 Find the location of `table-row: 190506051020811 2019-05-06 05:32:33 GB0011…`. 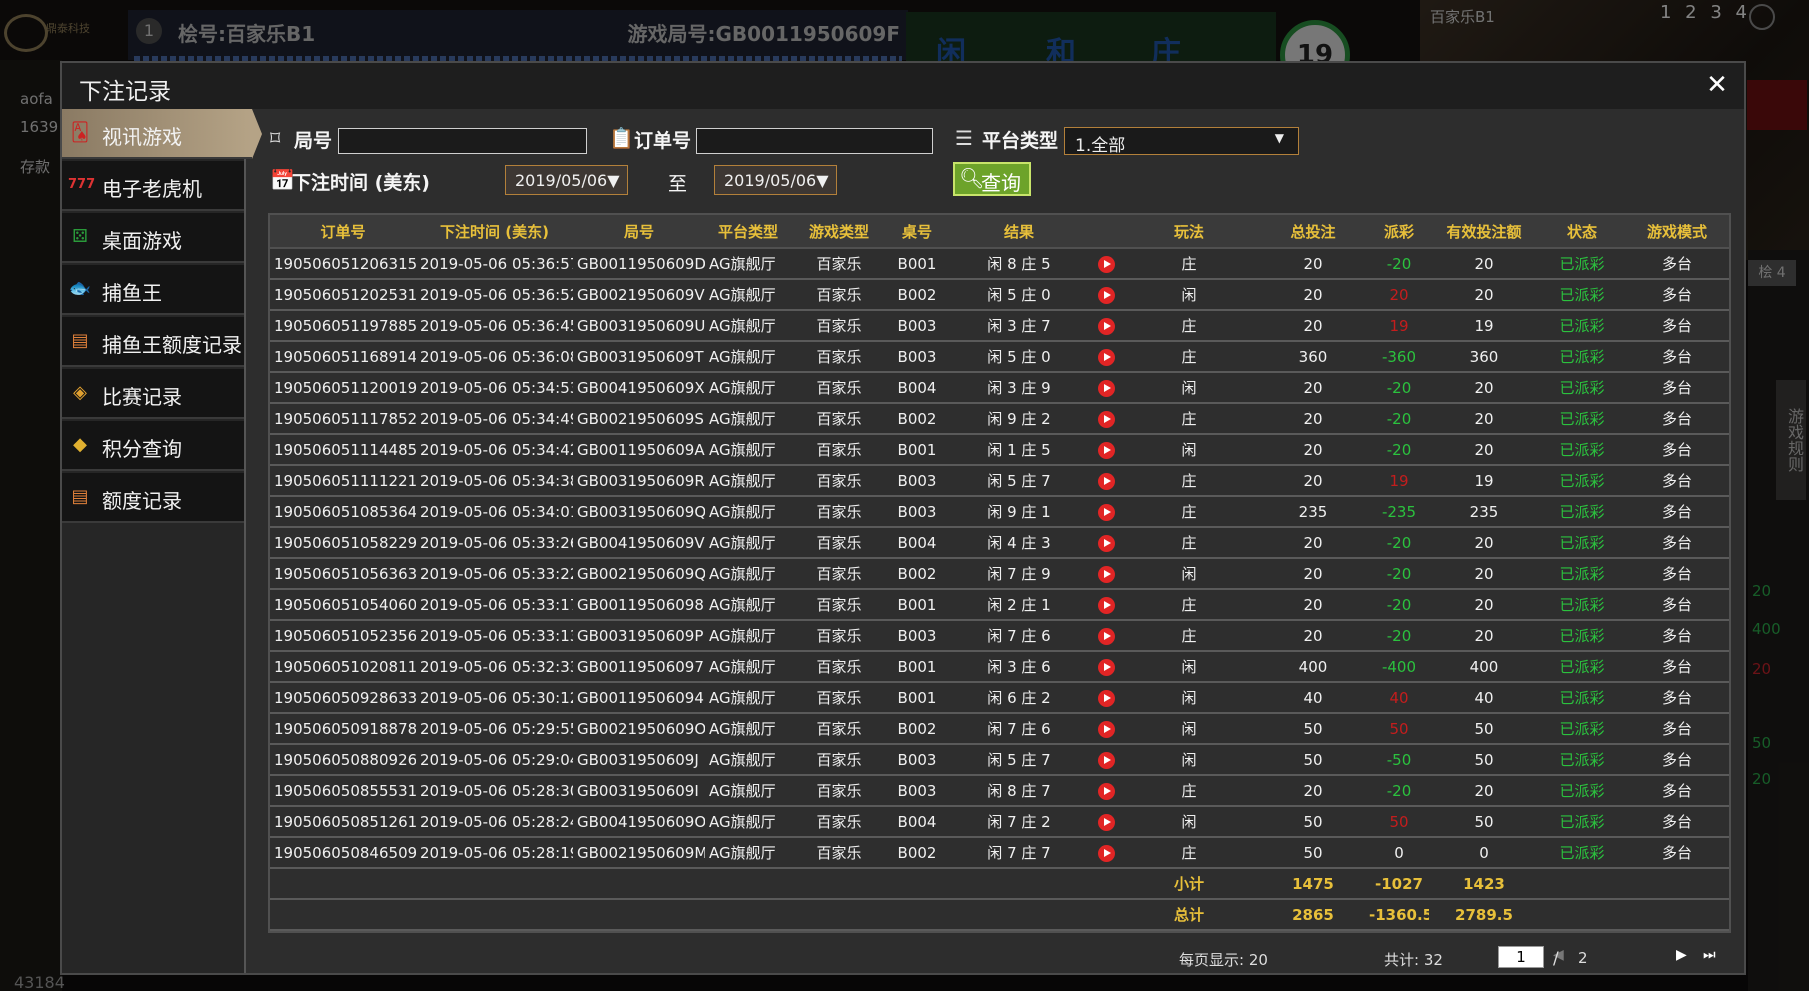

table-row: 190506051020811 2019-05-06 05:32:33 GB0011… is located at coordinates (999, 667).